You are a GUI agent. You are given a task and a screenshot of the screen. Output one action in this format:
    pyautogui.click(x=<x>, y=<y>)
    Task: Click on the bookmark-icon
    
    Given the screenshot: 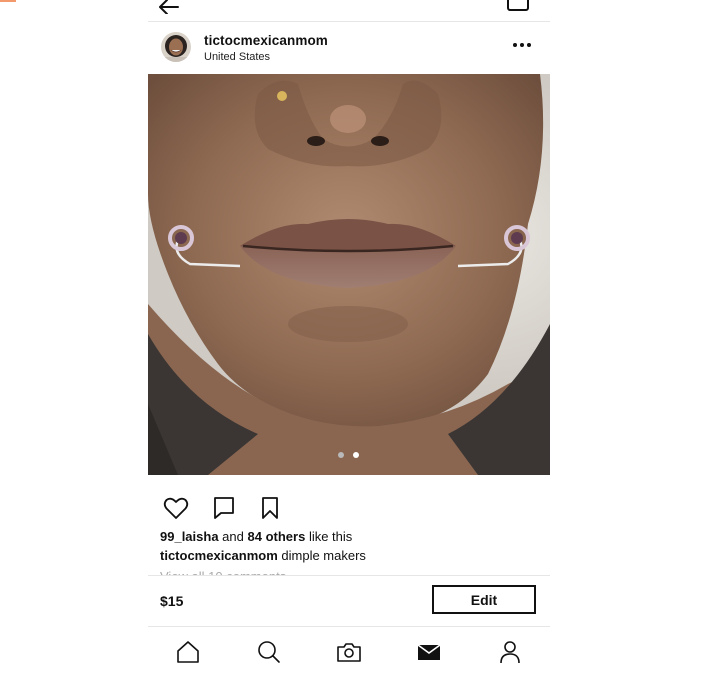 What is the action you would take?
    pyautogui.click(x=270, y=508)
    